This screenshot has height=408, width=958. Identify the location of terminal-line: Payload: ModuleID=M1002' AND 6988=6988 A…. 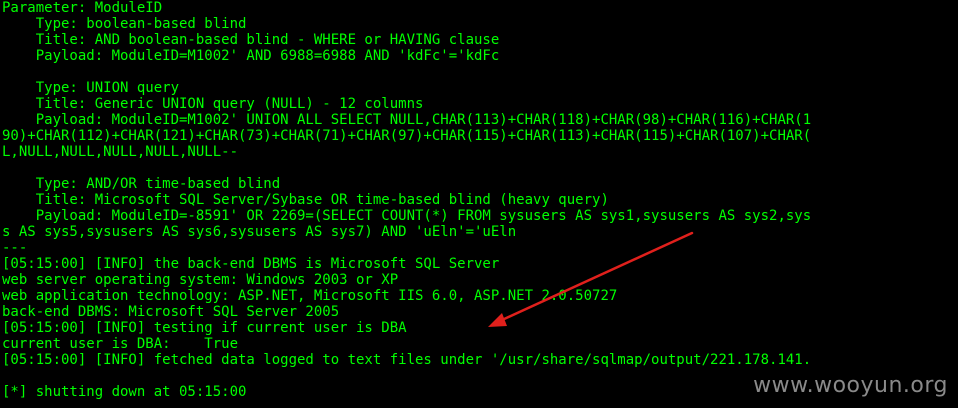
(251, 56).